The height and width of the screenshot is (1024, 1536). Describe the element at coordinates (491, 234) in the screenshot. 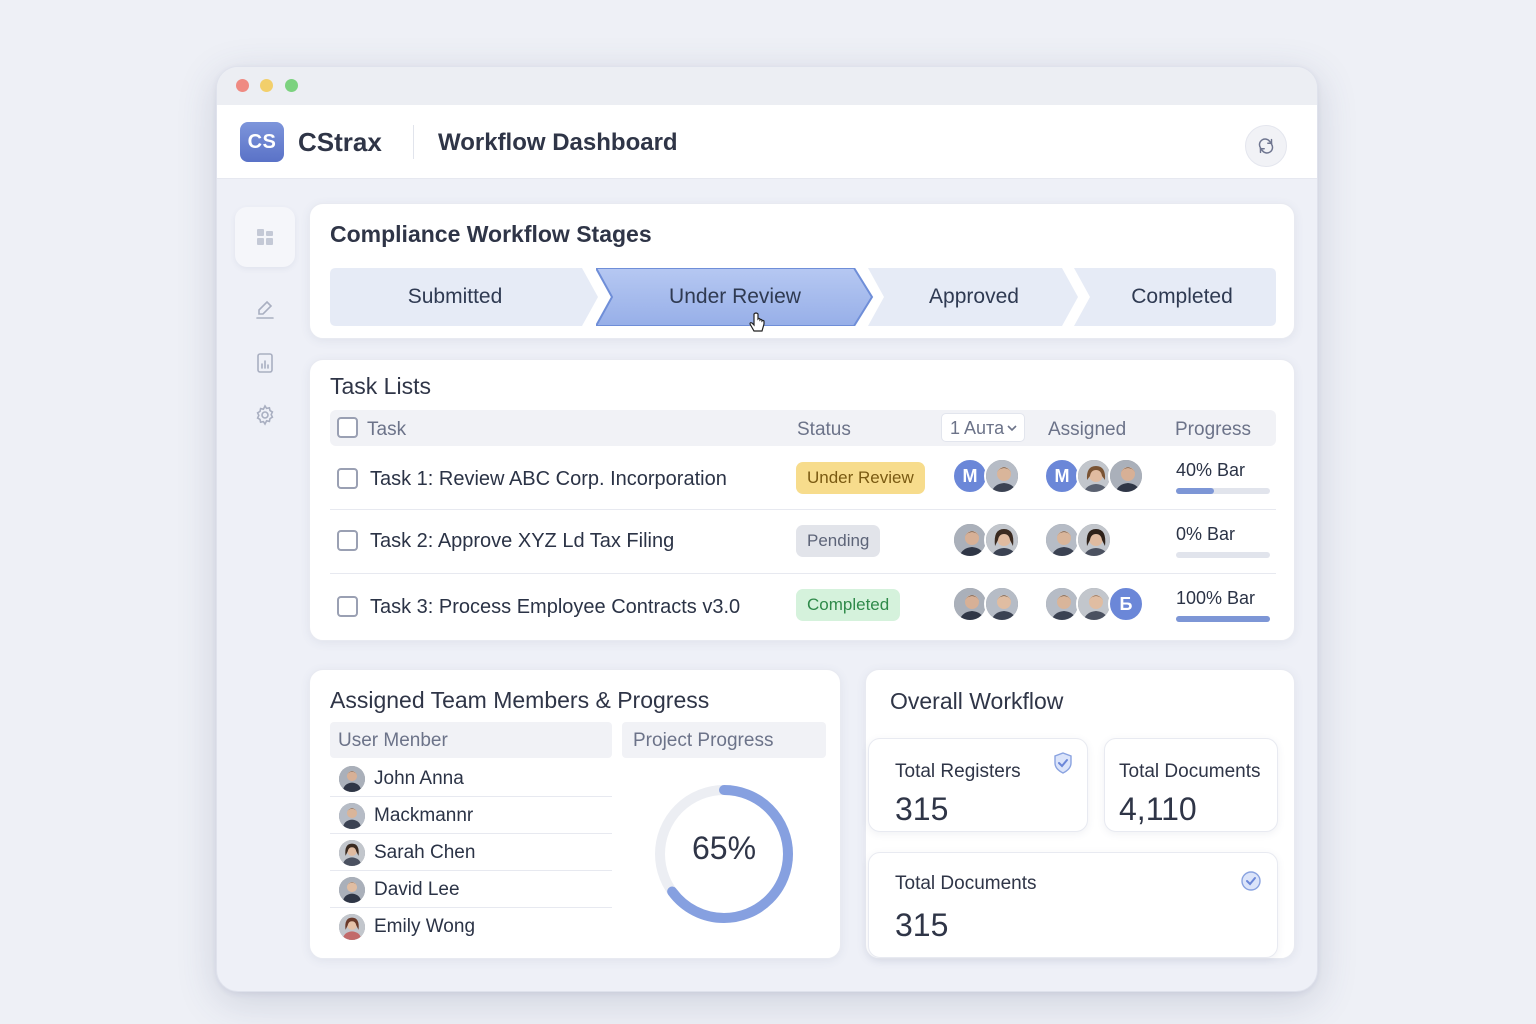

I see `workflow-stages-title: Compliance Workflow Stages` at that location.